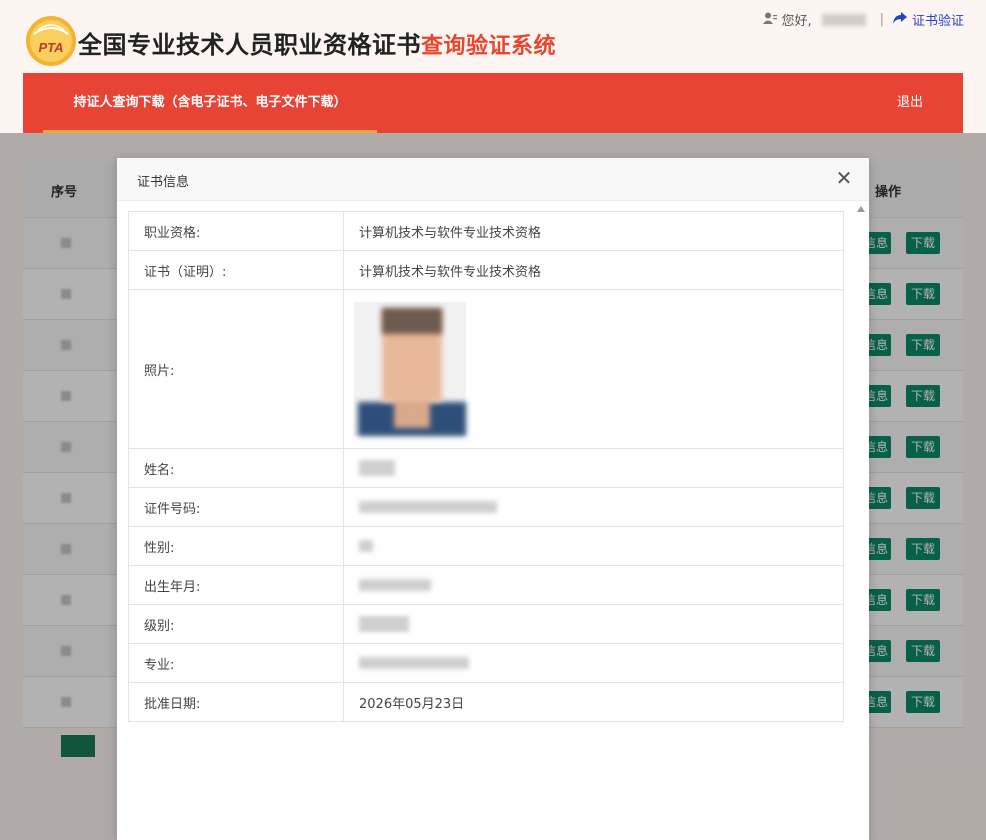 This screenshot has height=840, width=986. What do you see at coordinates (844, 178) in the screenshot?
I see `close-icon: ✕` at bounding box center [844, 178].